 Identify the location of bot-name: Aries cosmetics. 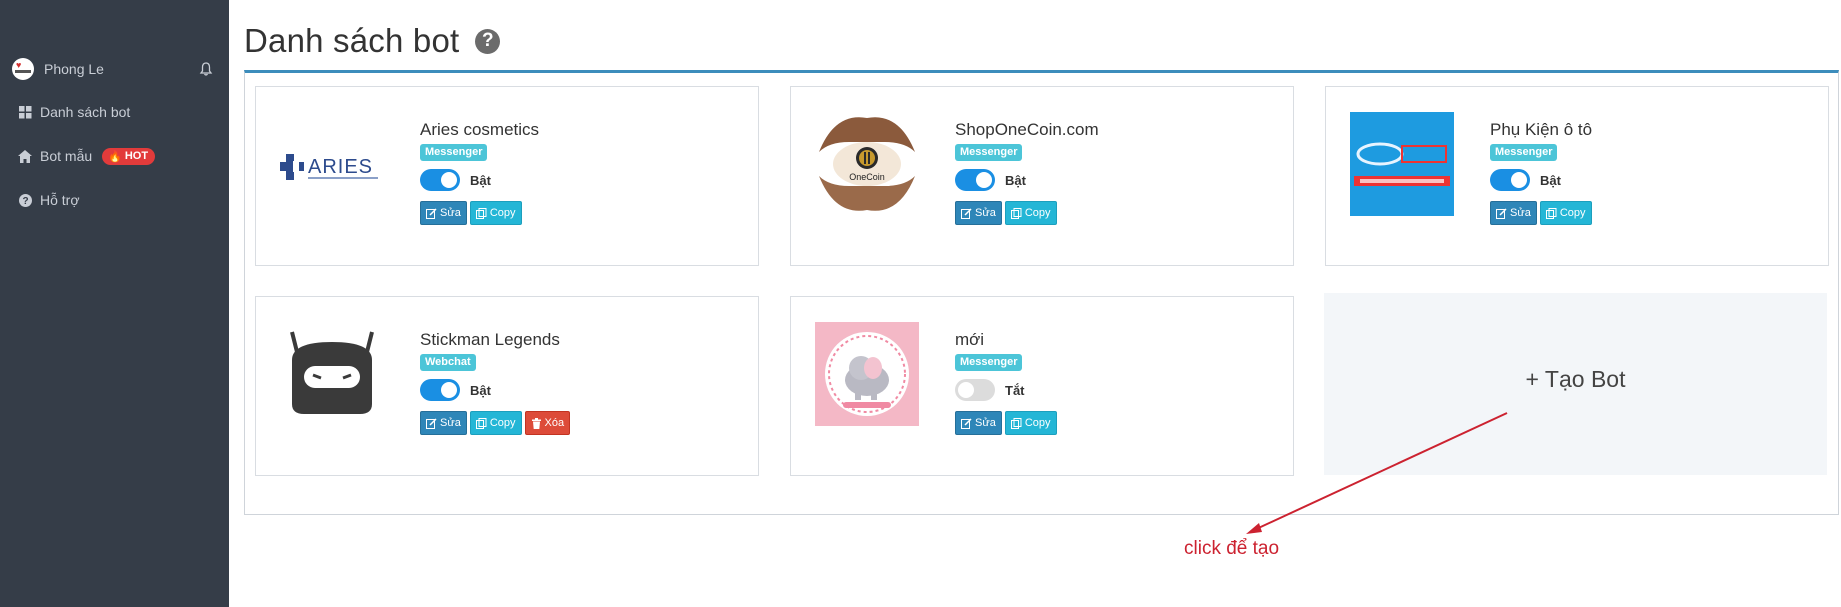
(480, 129).